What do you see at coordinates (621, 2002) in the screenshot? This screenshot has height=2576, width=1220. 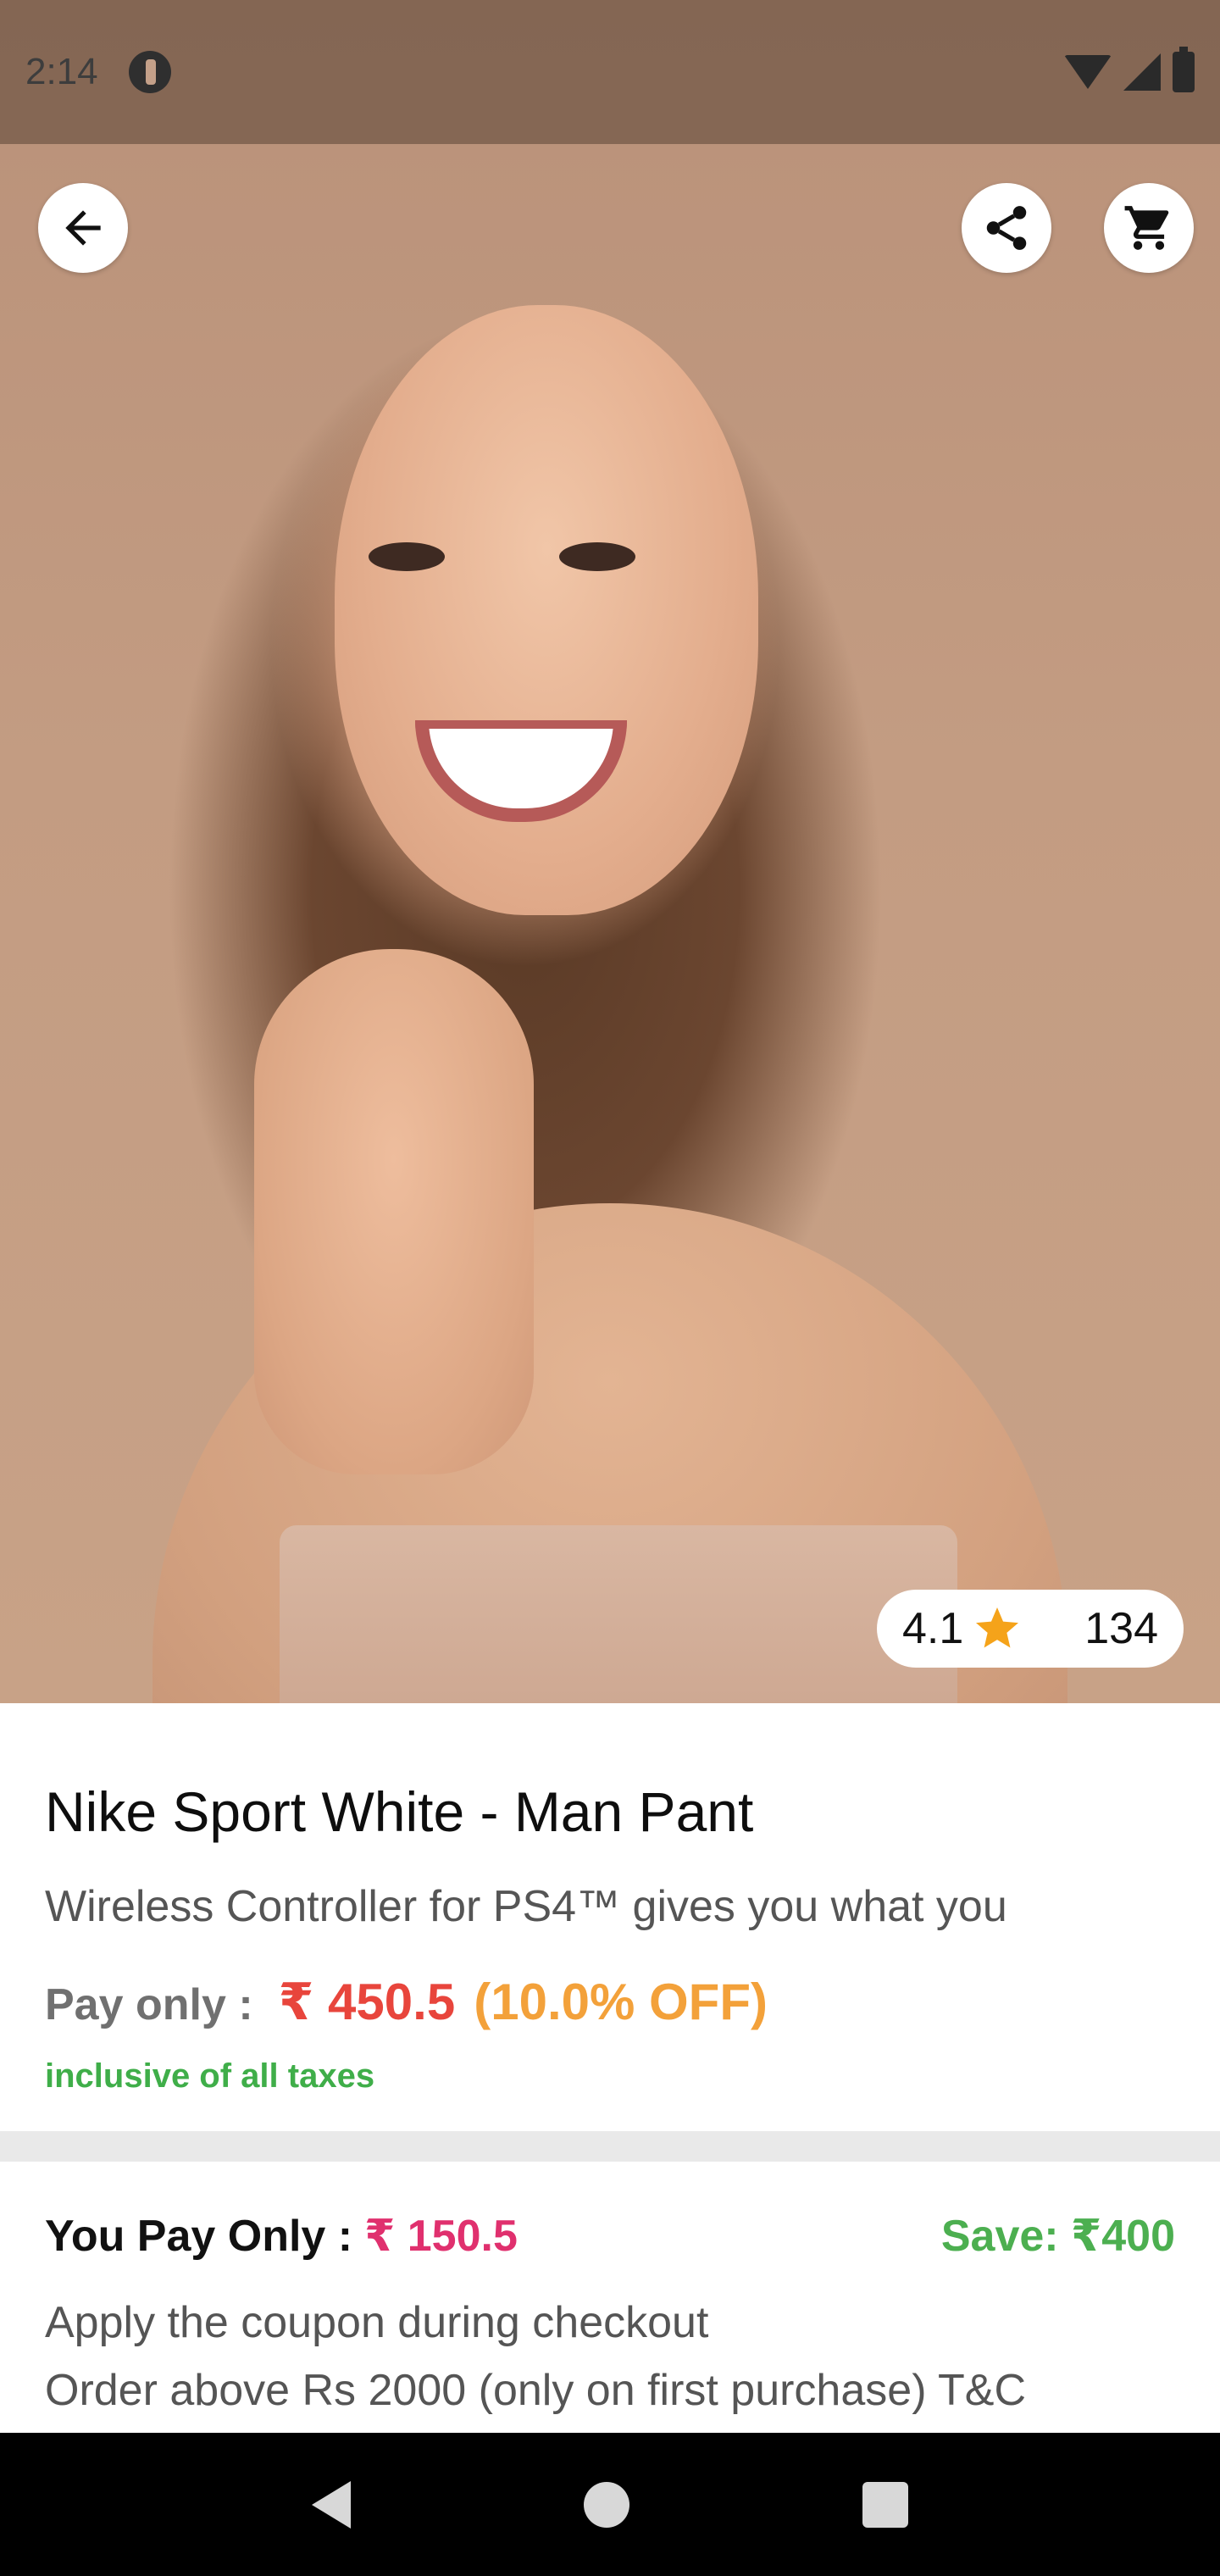 I see `discount-badge: (10.0% OFF)` at bounding box center [621, 2002].